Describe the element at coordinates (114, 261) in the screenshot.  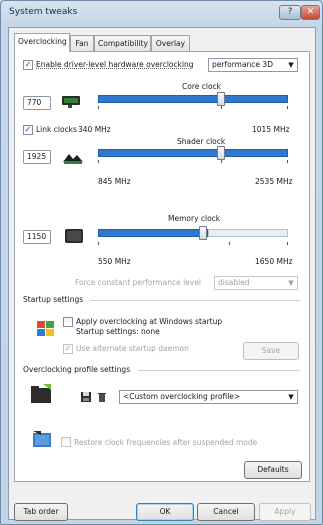
I see `memory-clock-min-label: 550 MHz` at that location.